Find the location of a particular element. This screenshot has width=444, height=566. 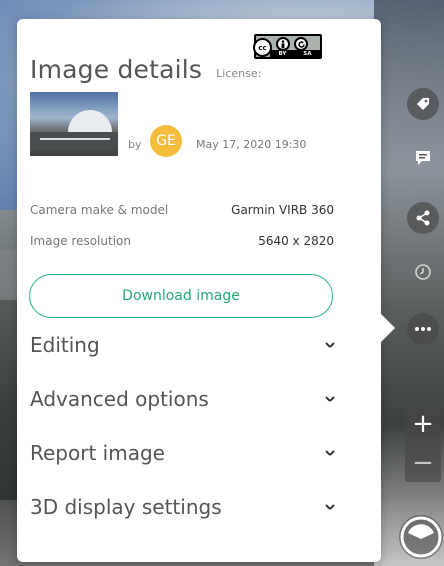

compass-button is located at coordinates (421, 537).